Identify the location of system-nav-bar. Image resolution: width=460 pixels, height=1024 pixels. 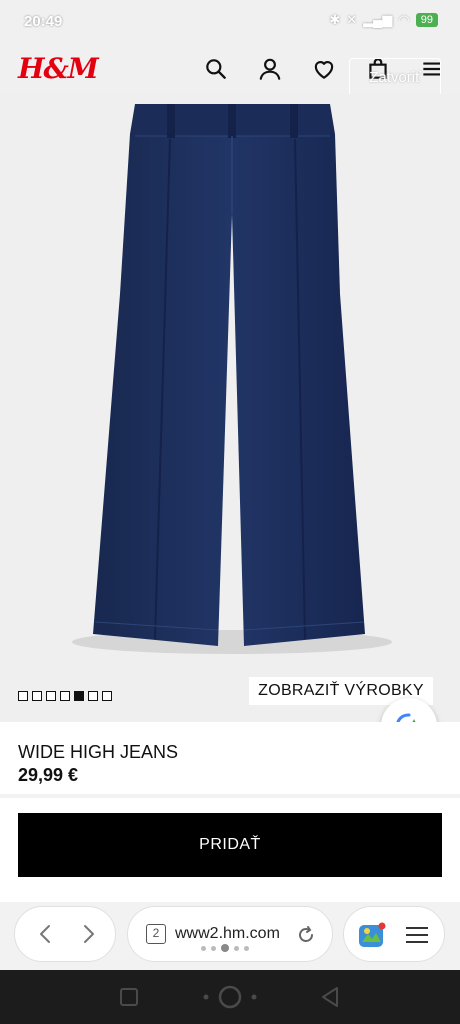
(230, 997).